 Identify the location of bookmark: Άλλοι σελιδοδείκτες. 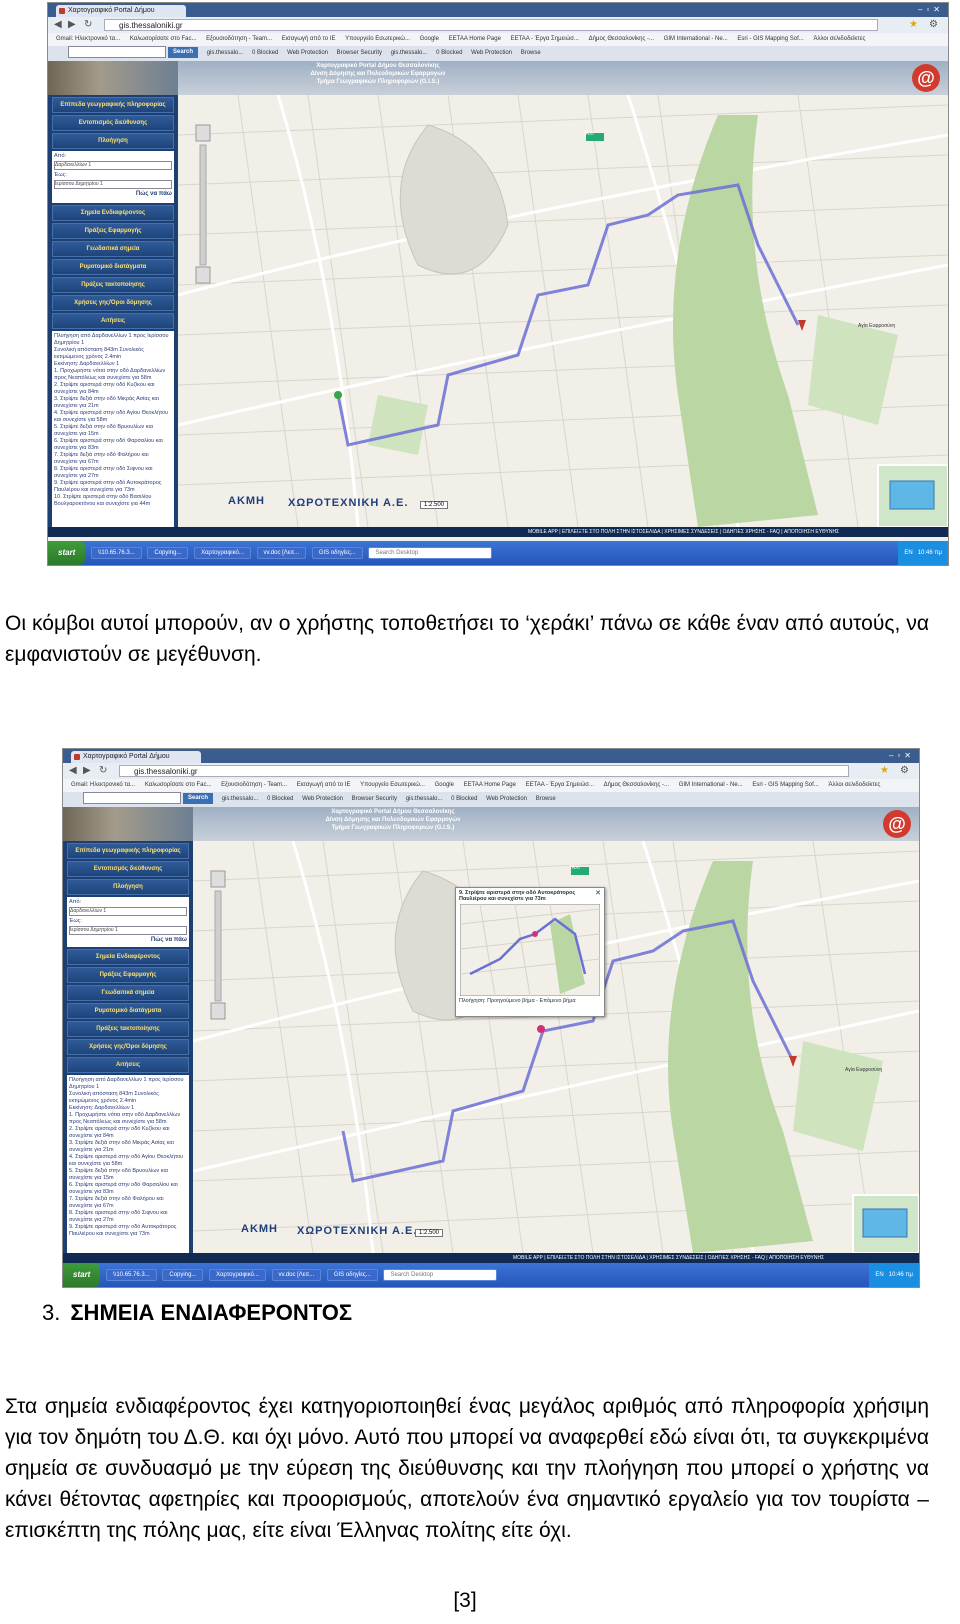
(839, 39).